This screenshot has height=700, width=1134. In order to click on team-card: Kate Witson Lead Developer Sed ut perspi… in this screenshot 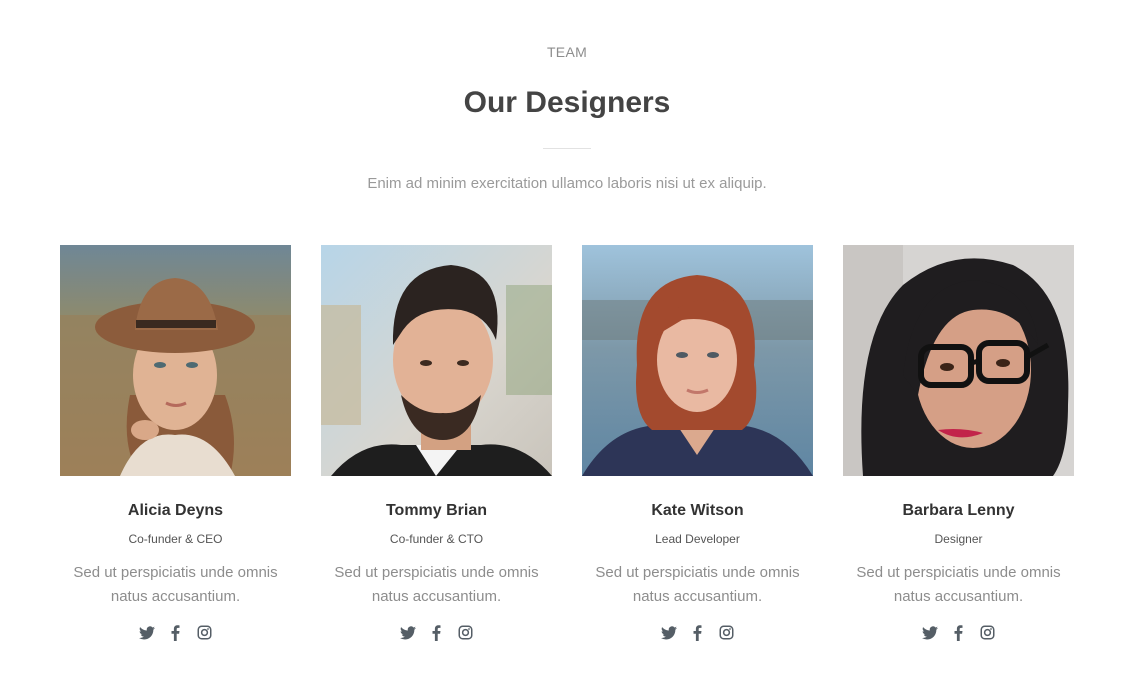, I will do `click(697, 460)`.